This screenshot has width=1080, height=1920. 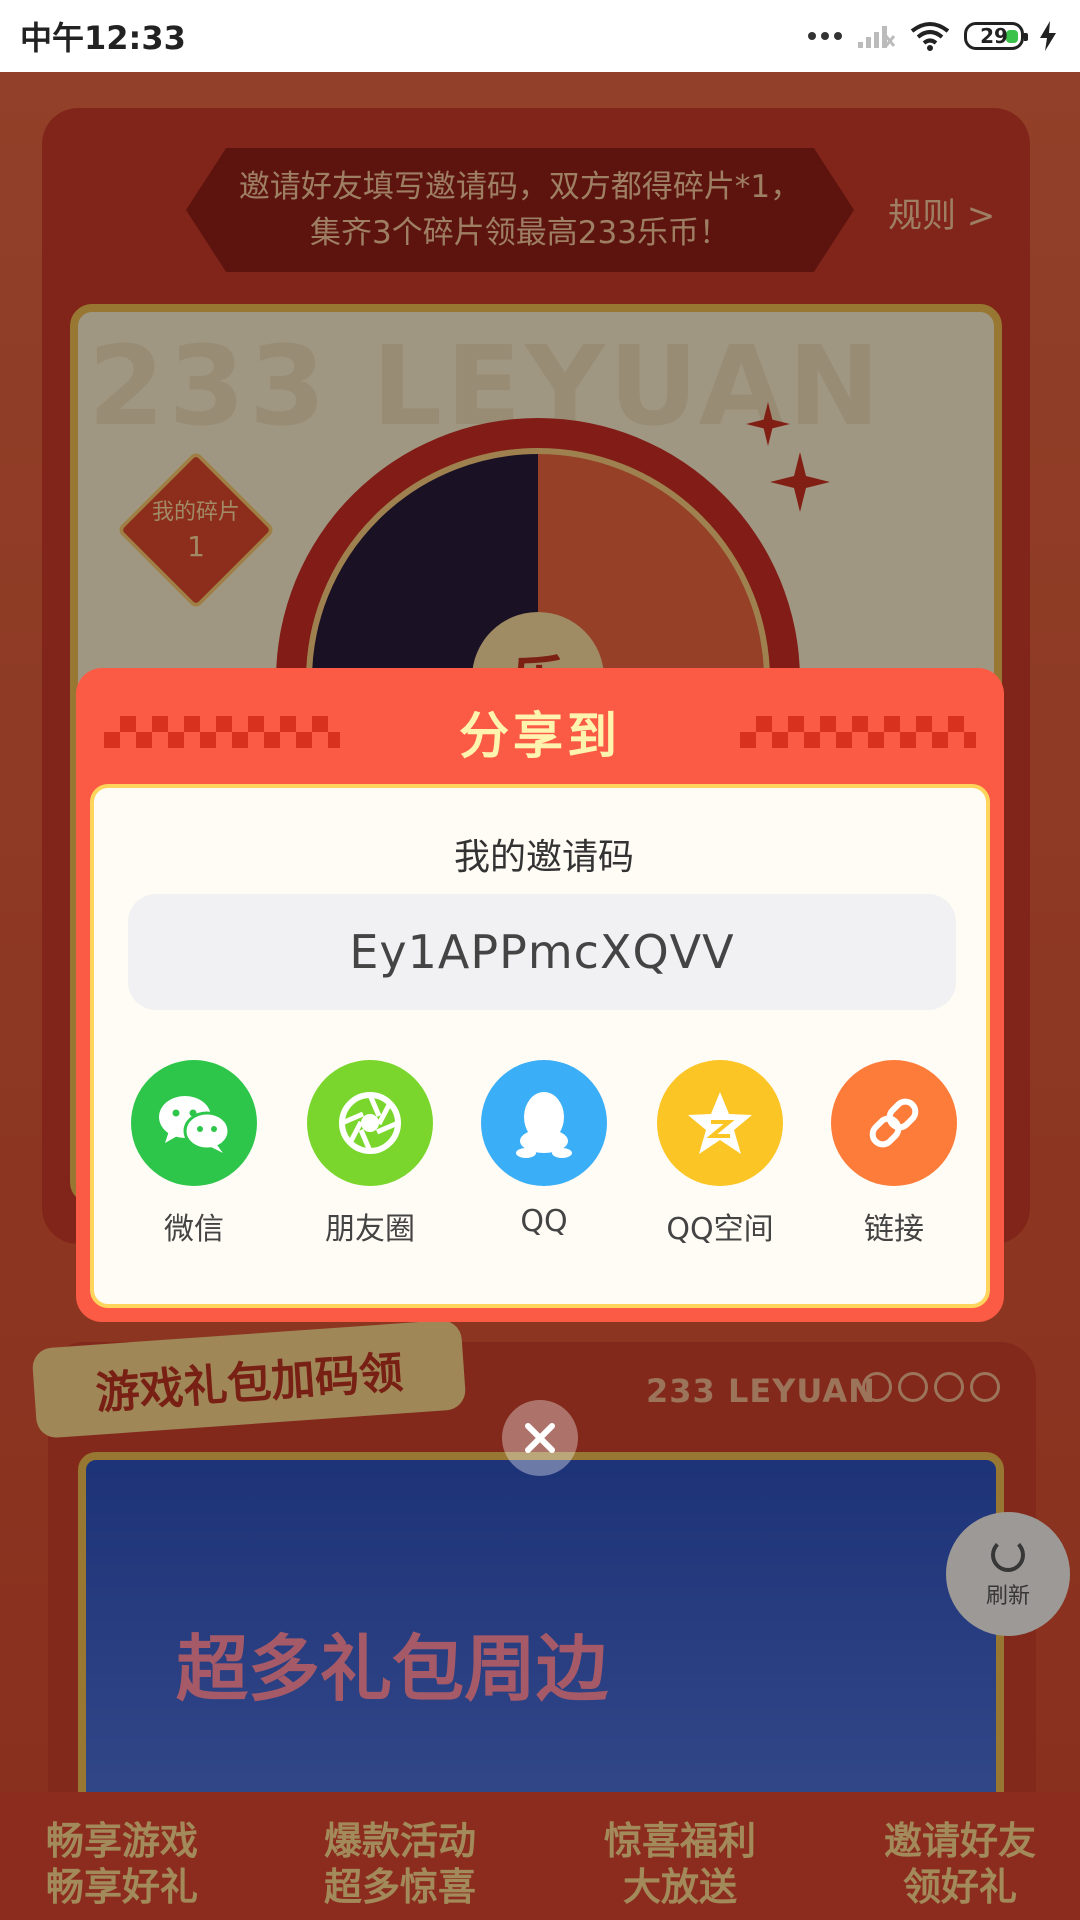 What do you see at coordinates (370, 1123) in the screenshot?
I see `moments-icon` at bounding box center [370, 1123].